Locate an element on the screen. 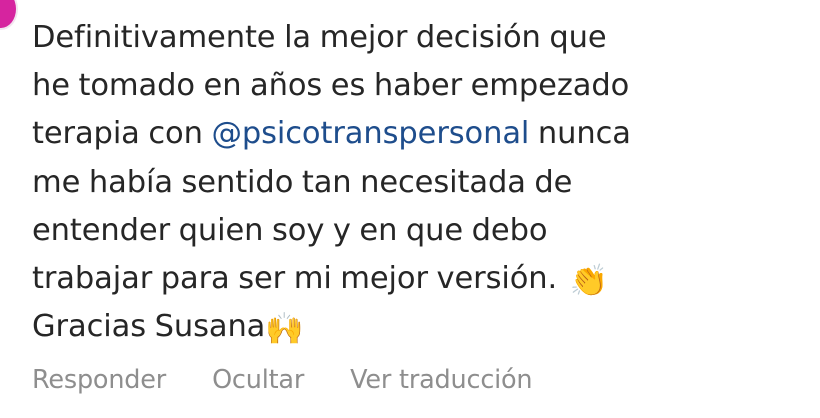 The width and height of the screenshot is (820, 418). clapping-hands-icon: 👏 is located at coordinates (589, 281).